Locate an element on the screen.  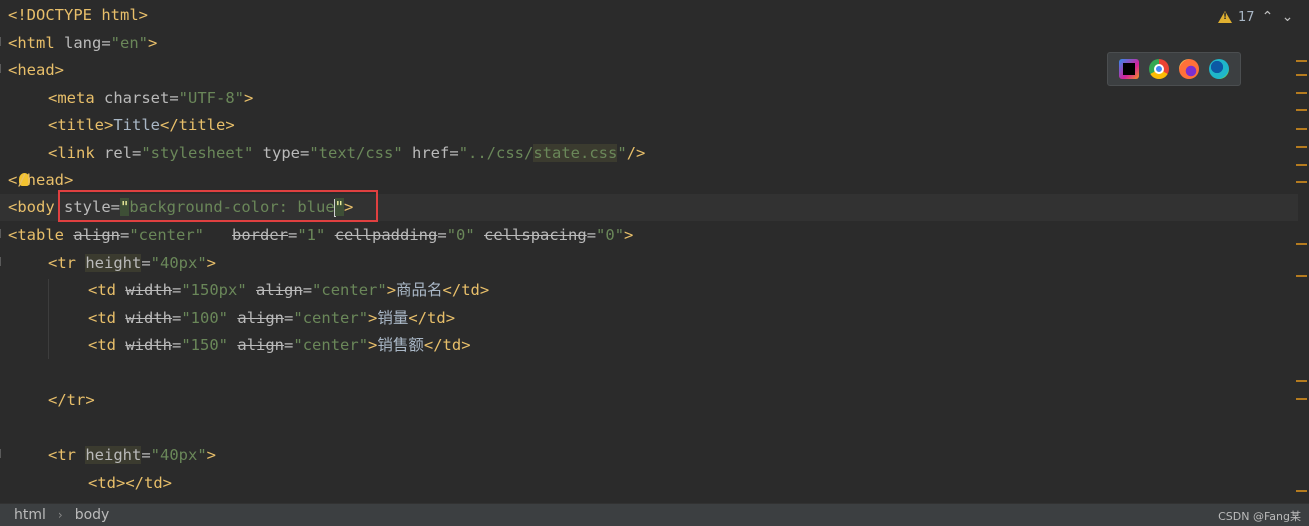
code-line-18: <td></td> is located at coordinates (130, 483).